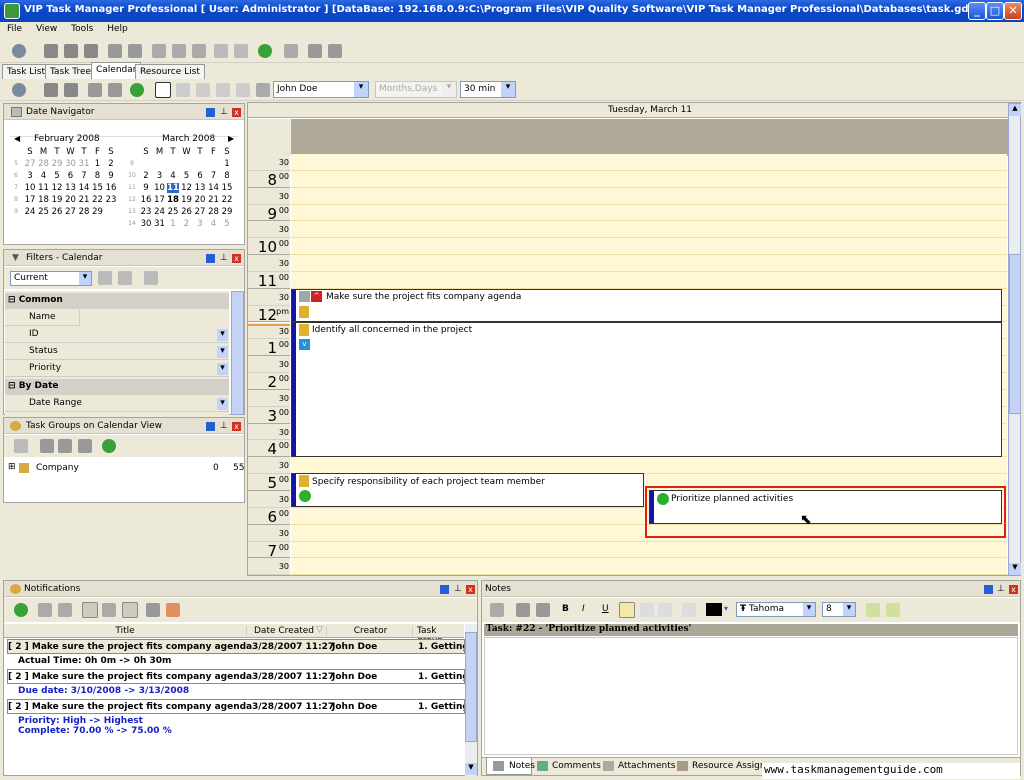 The image size is (1024, 780). What do you see at coordinates (45, 610) in the screenshot?
I see `mark-read-icon` at bounding box center [45, 610].